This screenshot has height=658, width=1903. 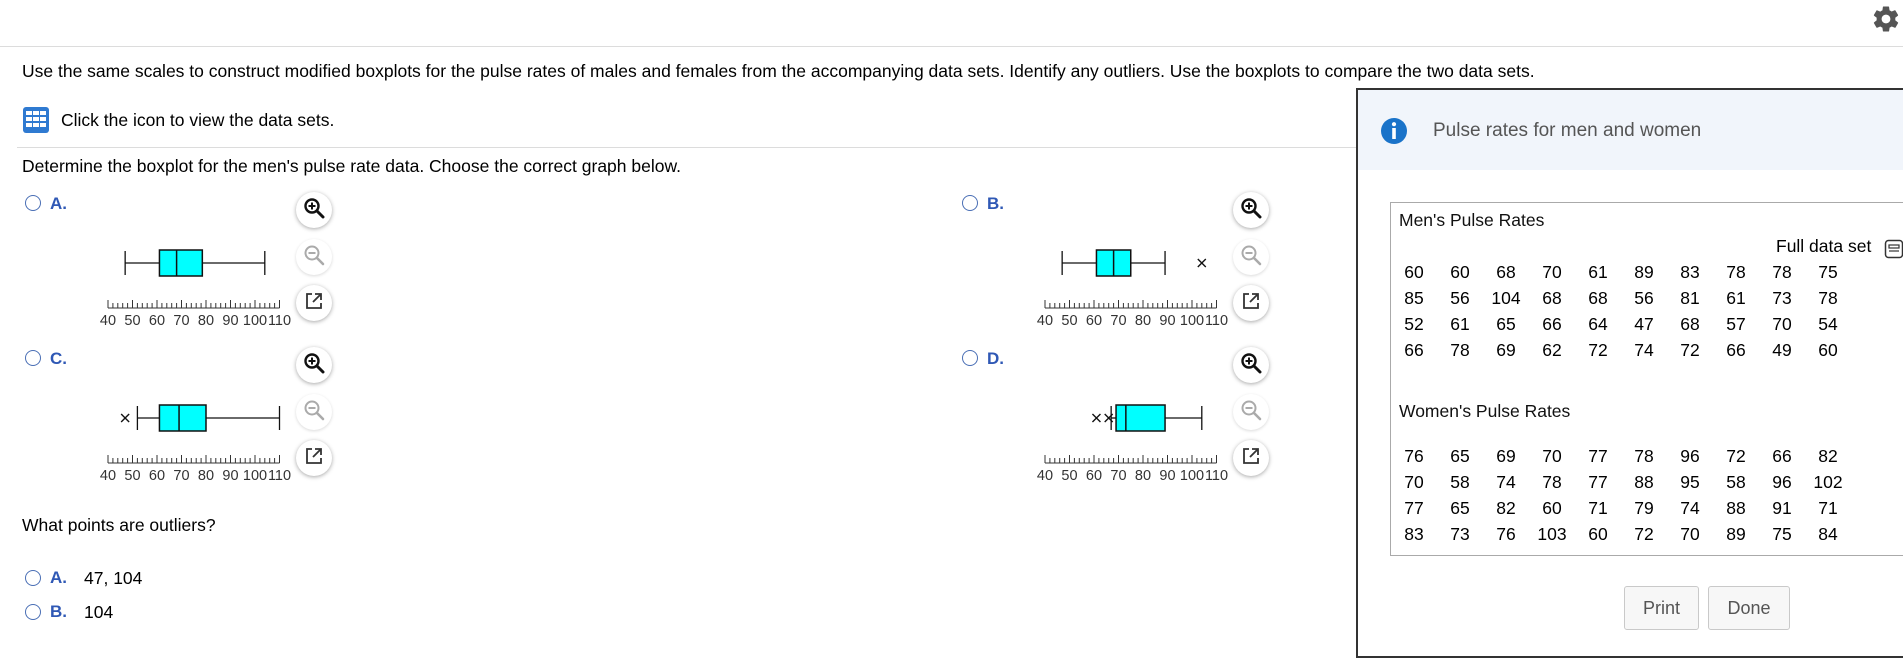 What do you see at coordinates (995, 359) in the screenshot?
I see `option-d-label: D.` at bounding box center [995, 359].